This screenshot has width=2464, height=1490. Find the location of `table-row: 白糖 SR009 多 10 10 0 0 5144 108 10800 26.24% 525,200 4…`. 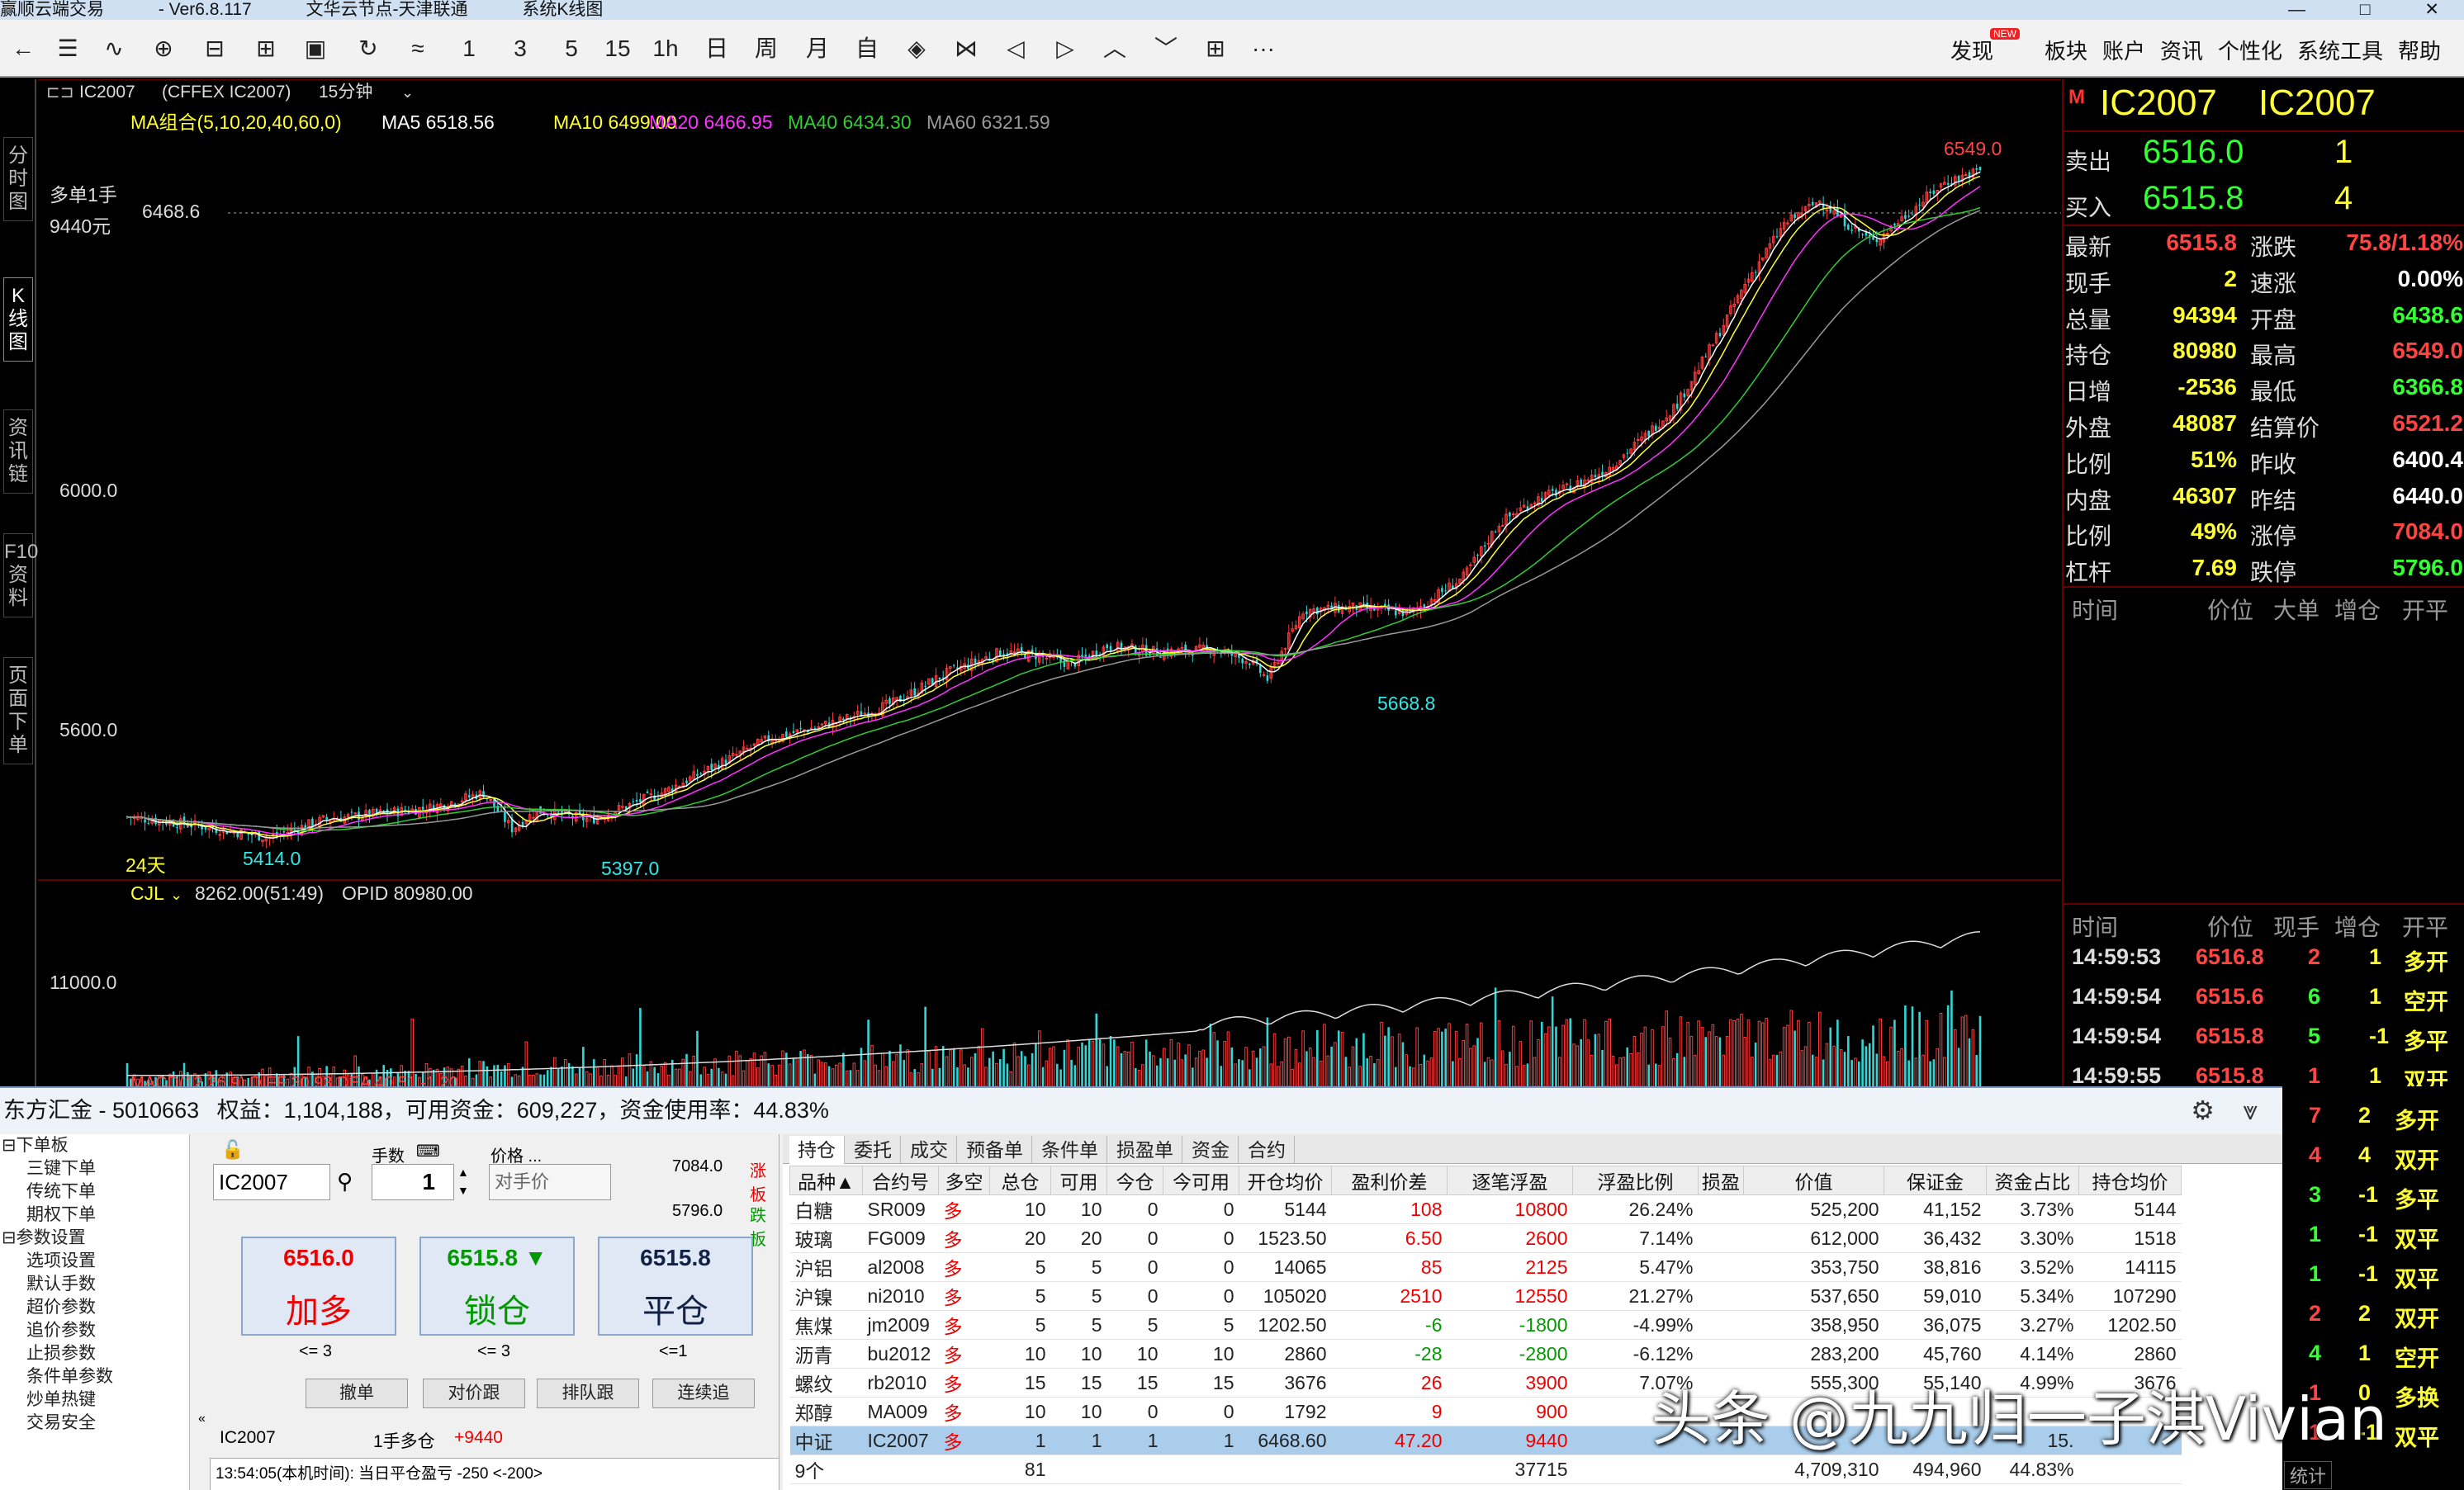

table-row: 白糖 SR009 多 10 10 0 0 5144 108 10800 26.24% 525,200 4… is located at coordinates (1485, 1209).